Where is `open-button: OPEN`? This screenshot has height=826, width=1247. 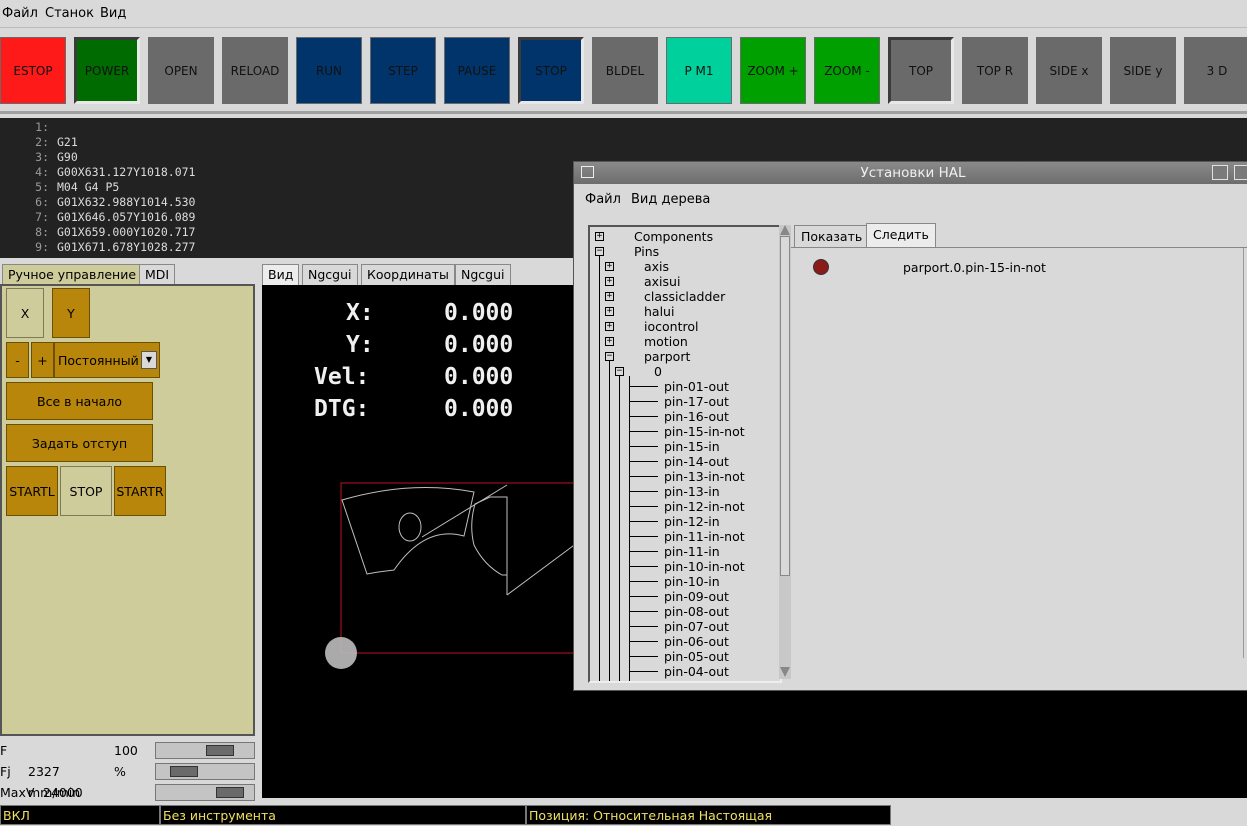
open-button: OPEN is located at coordinates (181, 70).